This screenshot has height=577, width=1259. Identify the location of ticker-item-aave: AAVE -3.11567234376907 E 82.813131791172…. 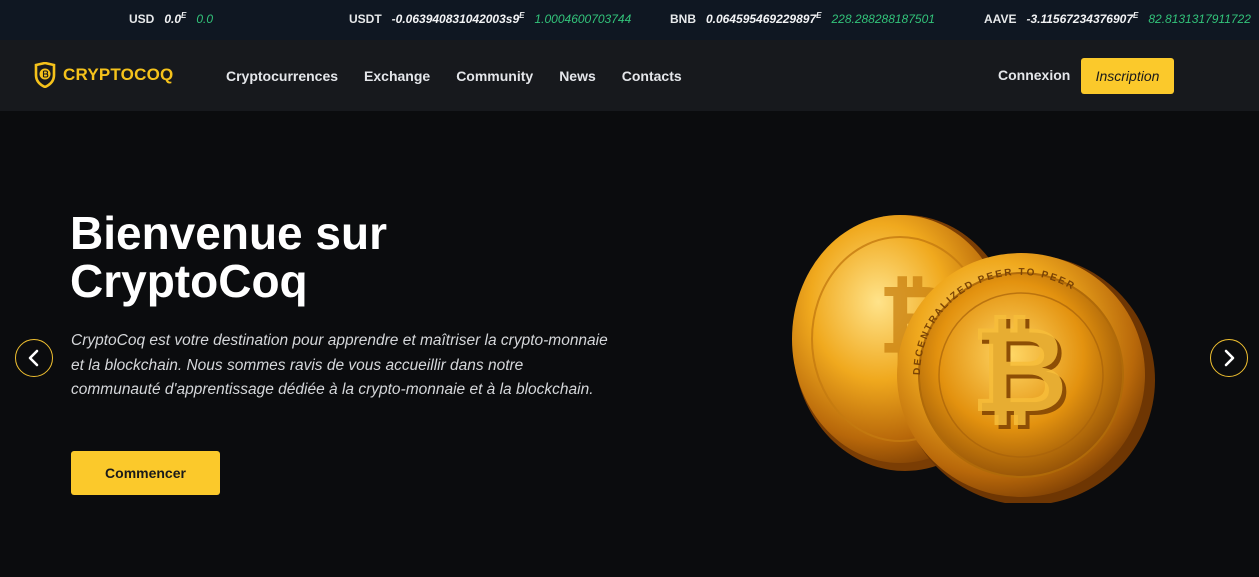
(1117, 18).